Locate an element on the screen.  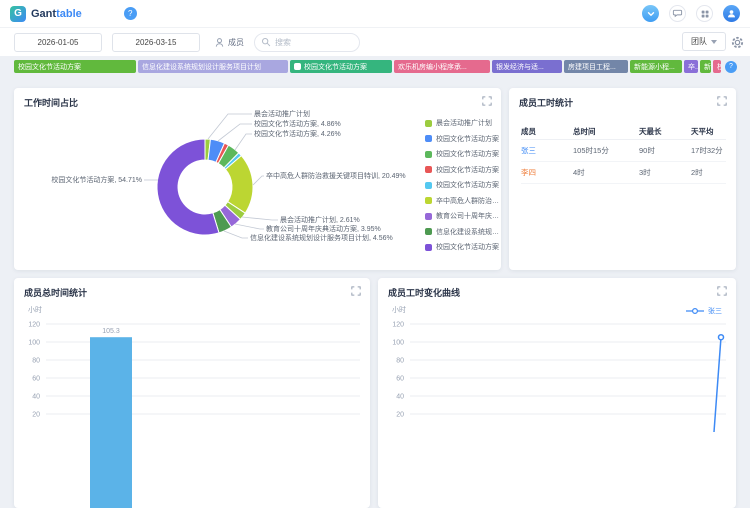
line-series is located at coordinates (717, 385).